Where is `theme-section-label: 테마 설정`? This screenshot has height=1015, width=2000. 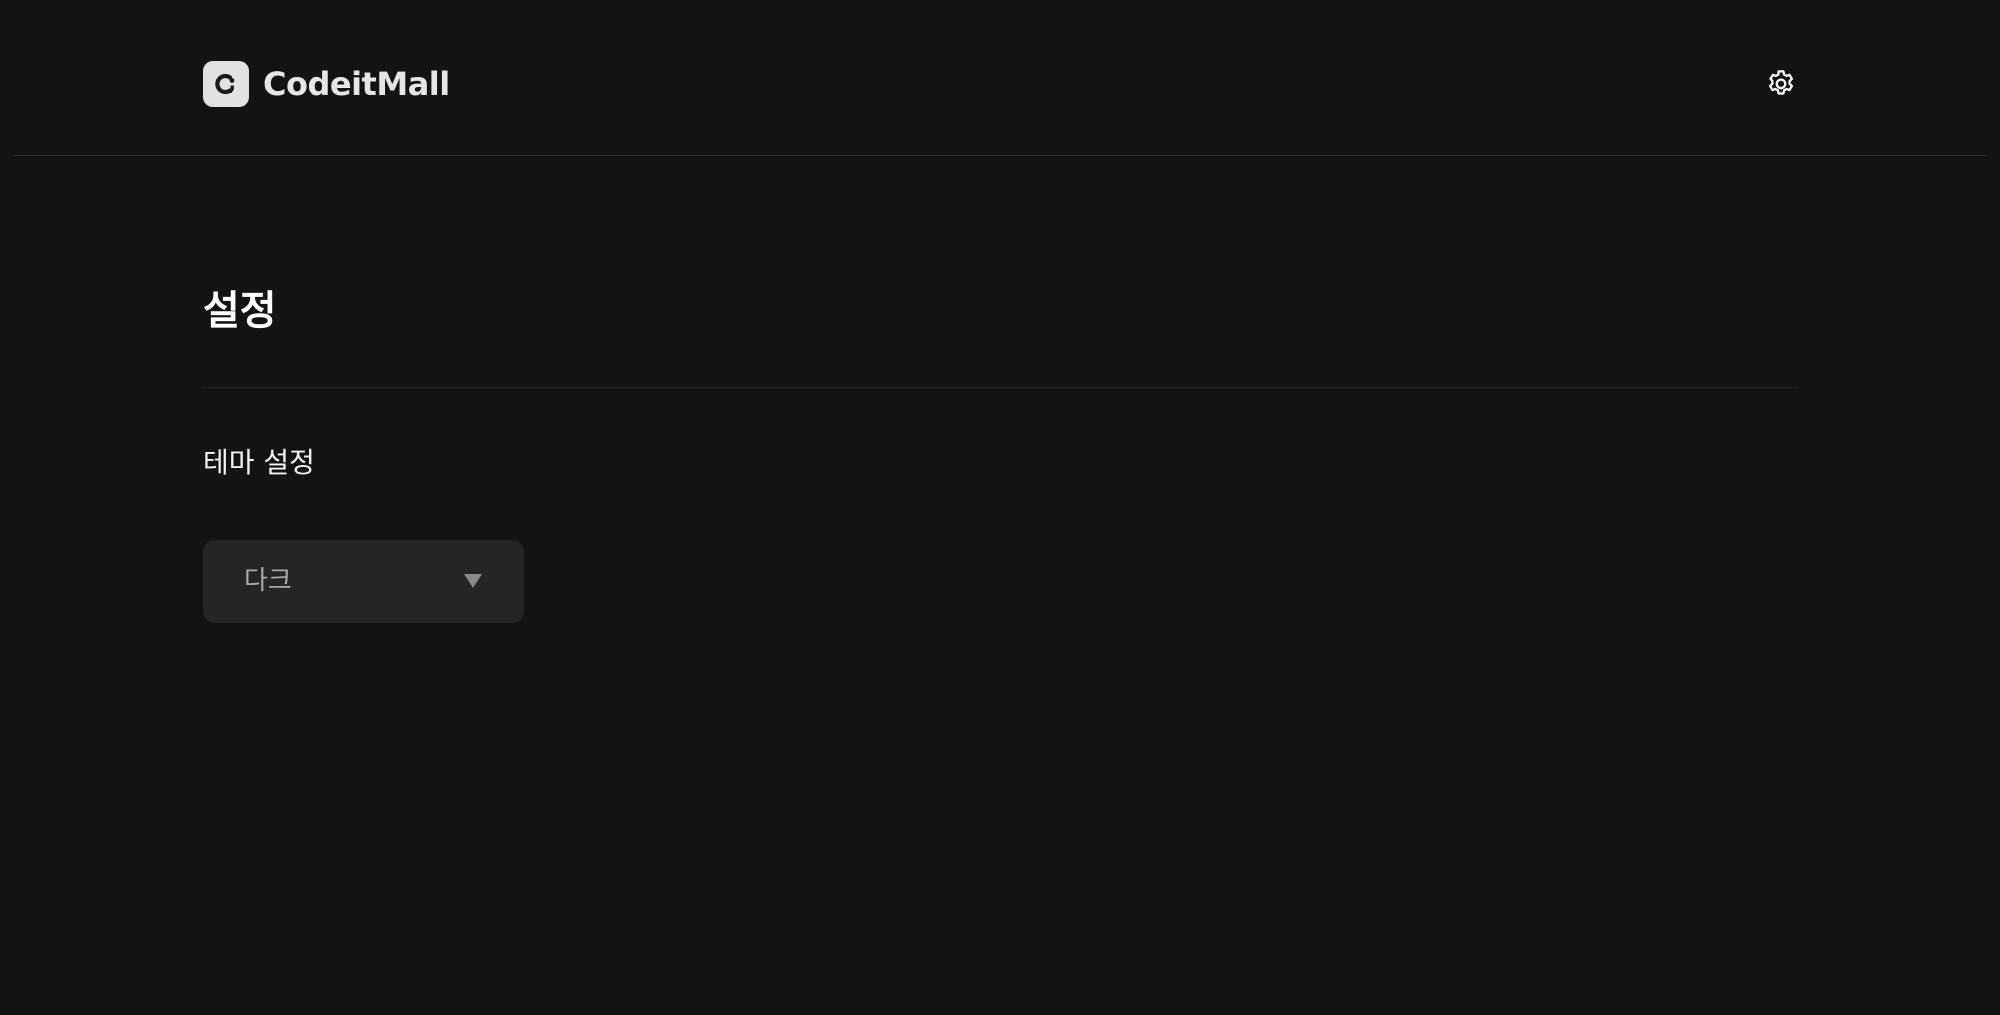 theme-section-label: 테마 설정 is located at coordinates (259, 462).